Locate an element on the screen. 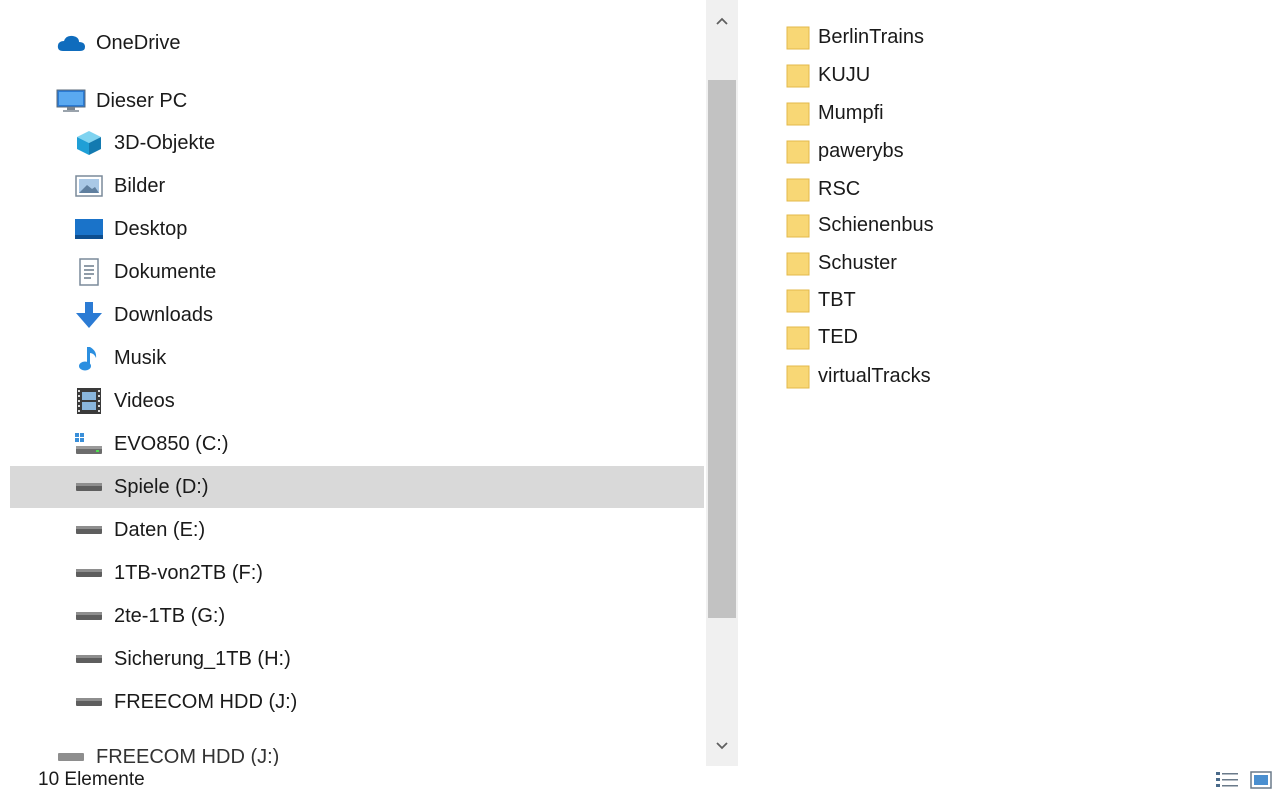 This screenshot has height=794, width=1283. folder-name: BerlinTrains is located at coordinates (871, 36).